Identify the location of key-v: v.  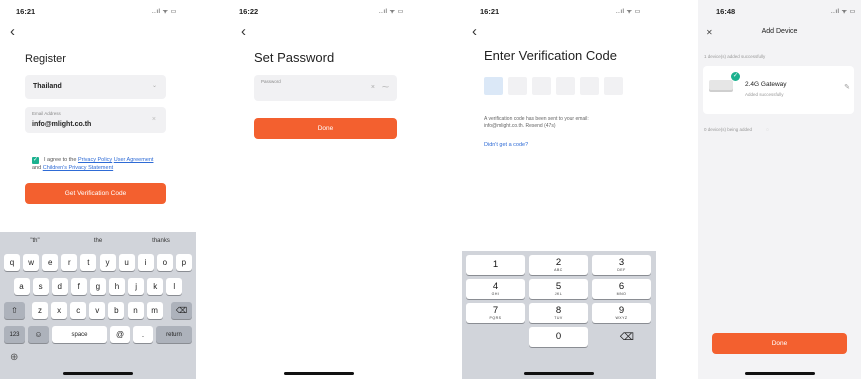
(97, 310).